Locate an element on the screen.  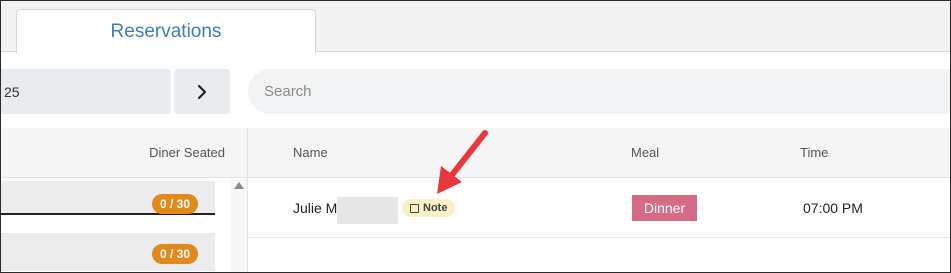
search-placeholder: Search is located at coordinates (288, 91).